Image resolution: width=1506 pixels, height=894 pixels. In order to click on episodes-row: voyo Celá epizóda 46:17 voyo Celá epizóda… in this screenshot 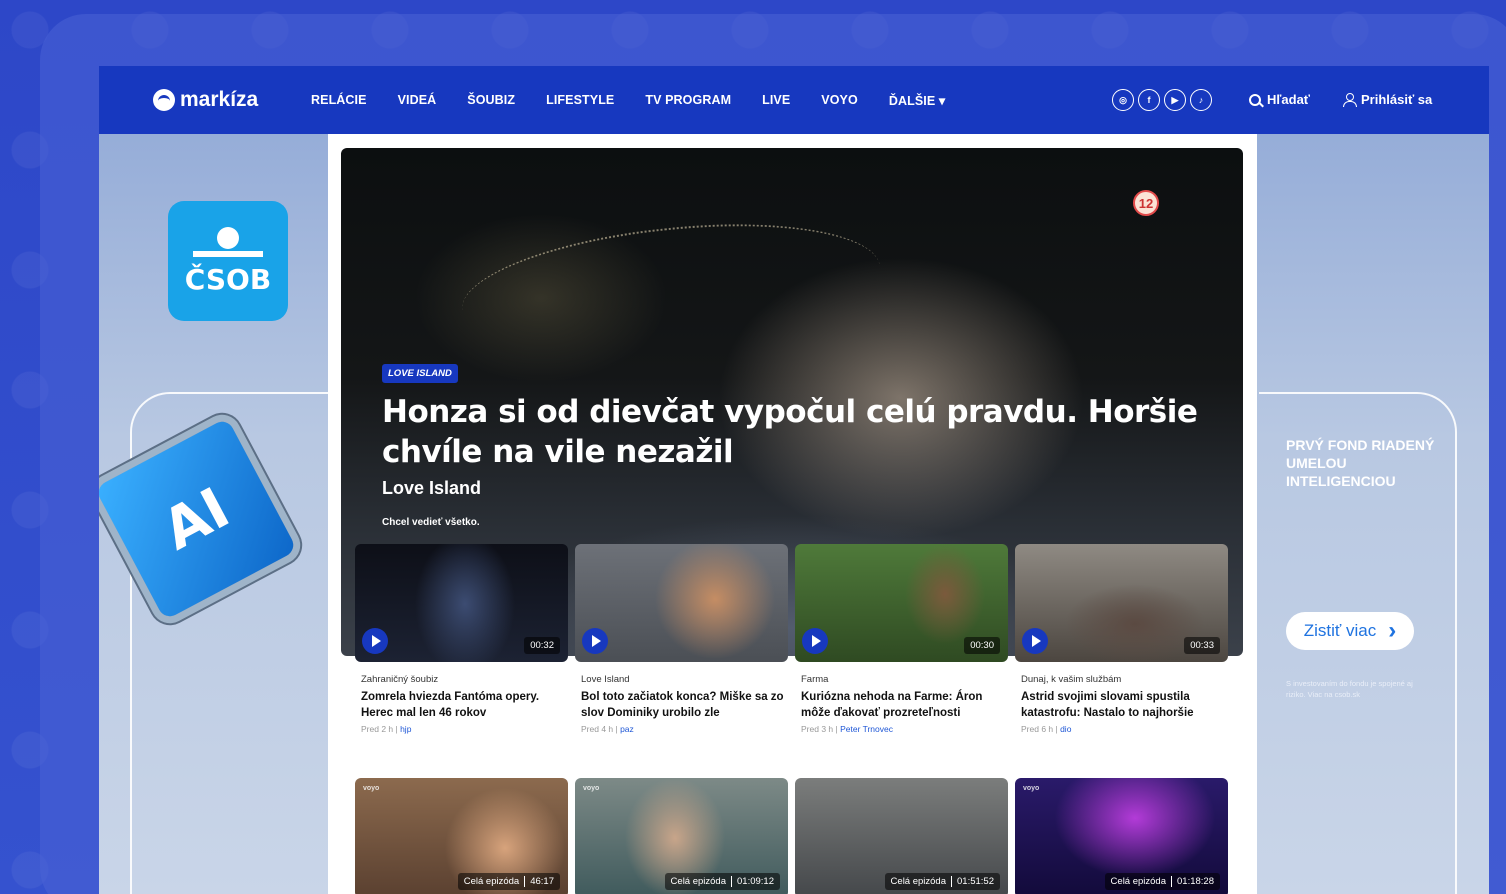, I will do `click(791, 836)`.